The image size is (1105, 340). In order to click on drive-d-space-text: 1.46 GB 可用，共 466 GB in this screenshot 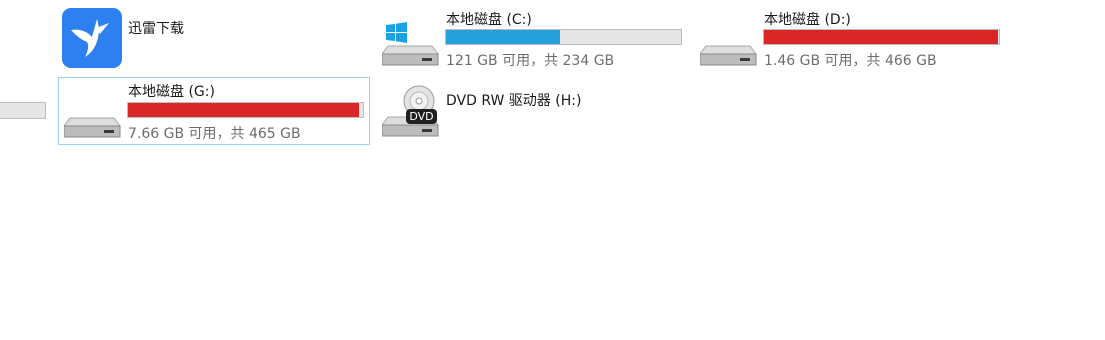, I will do `click(850, 61)`.